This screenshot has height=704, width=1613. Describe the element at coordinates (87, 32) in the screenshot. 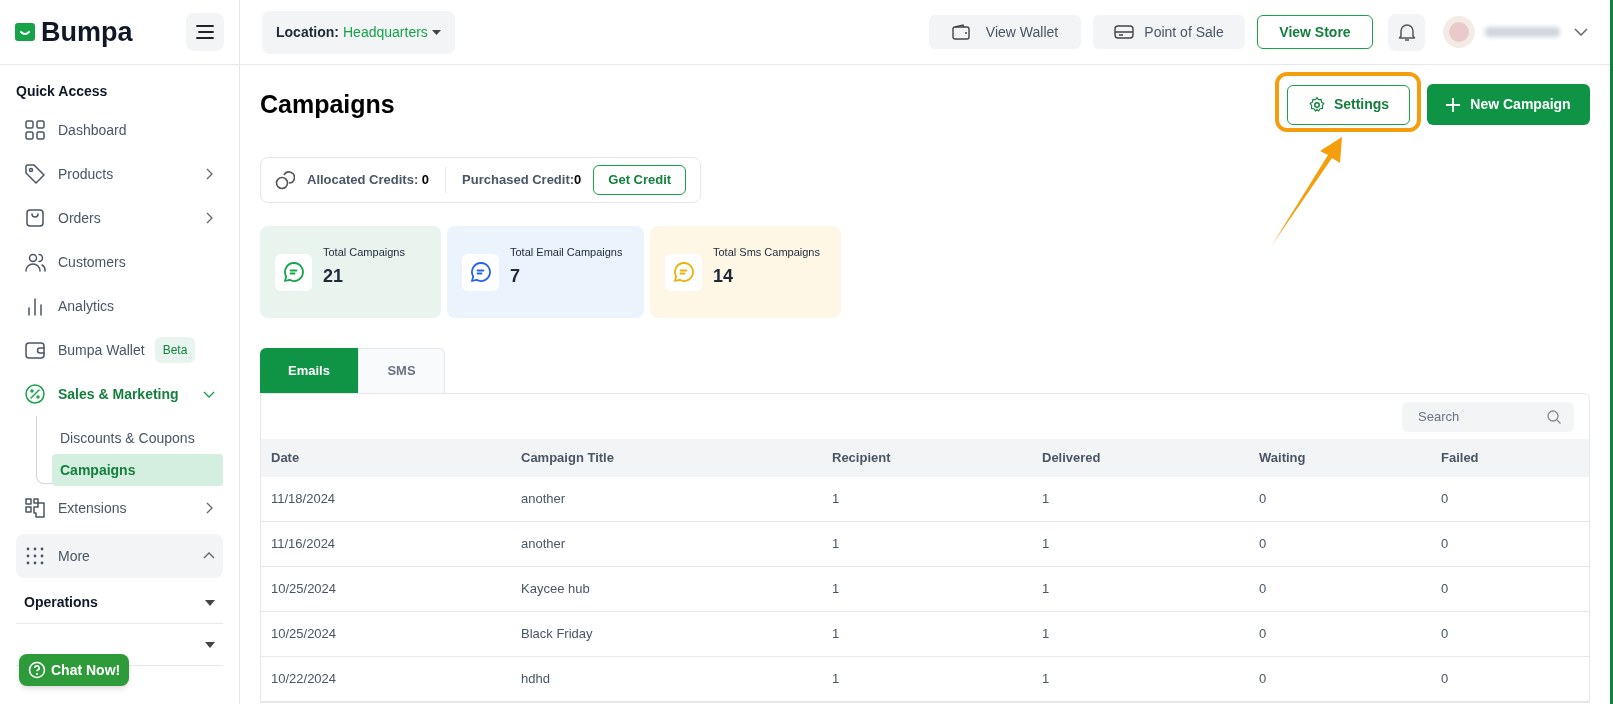

I see `brand-name: Bumpa` at that location.